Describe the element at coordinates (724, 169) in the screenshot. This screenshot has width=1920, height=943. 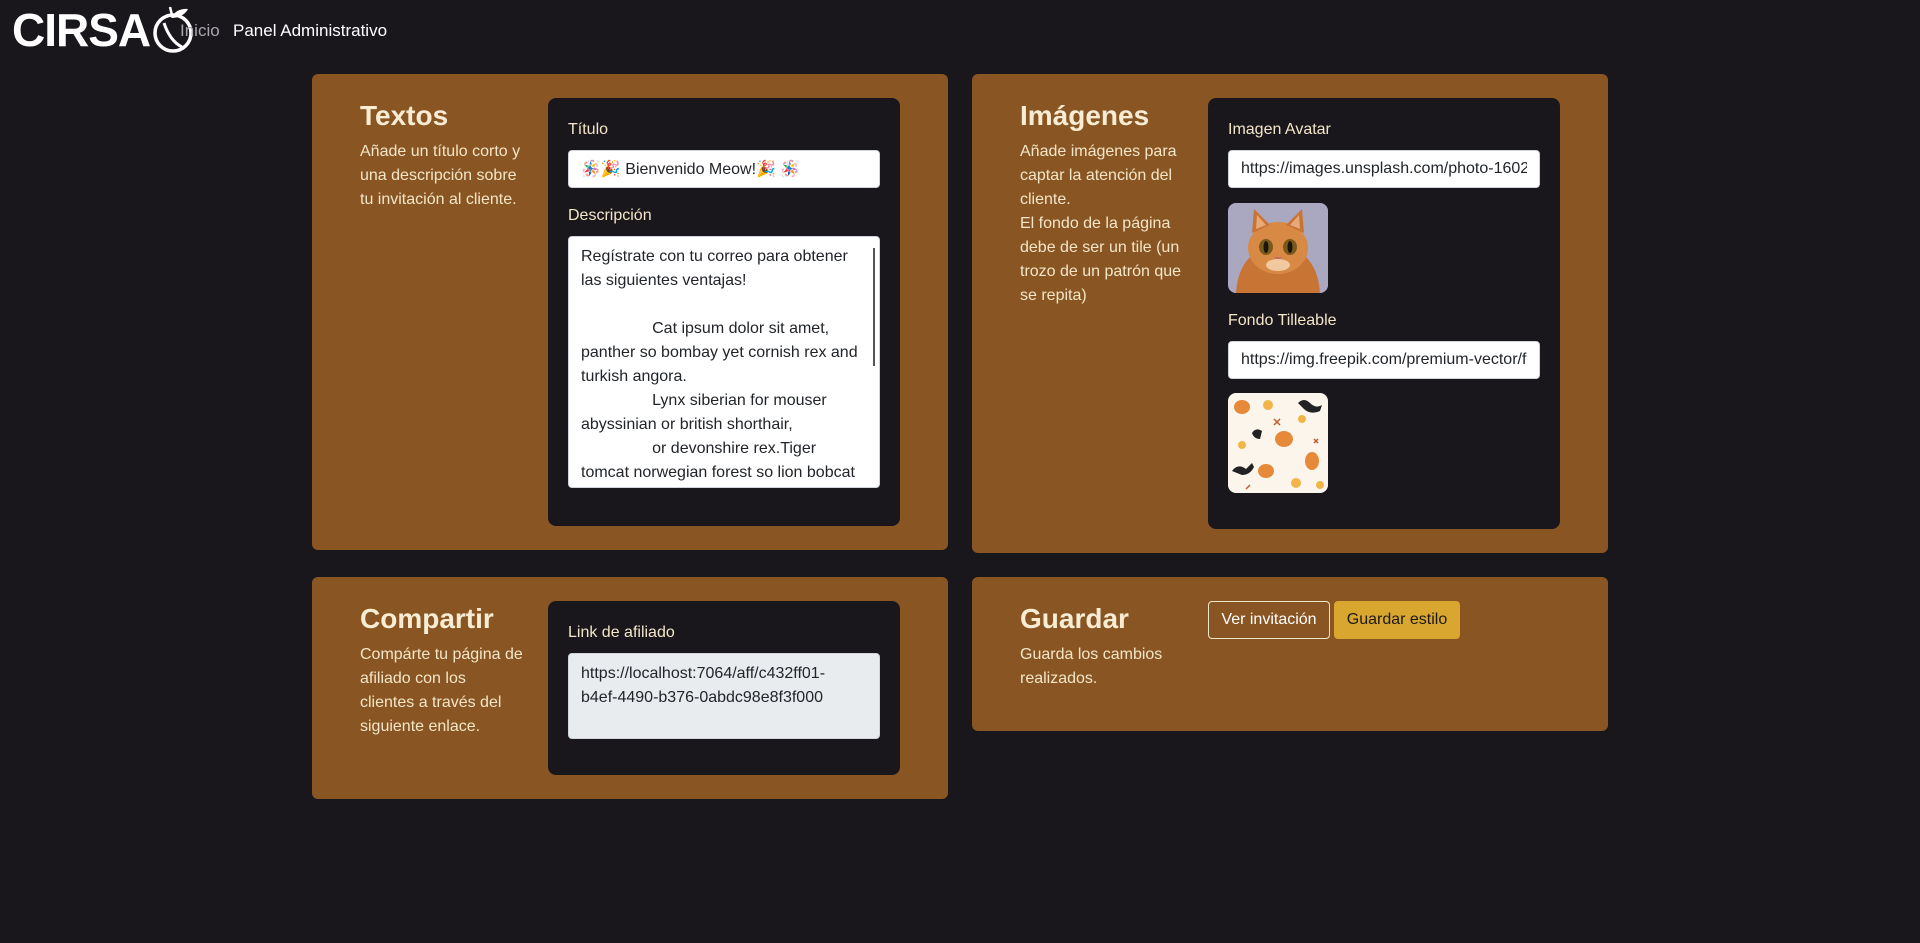
I see `titulo-input` at that location.